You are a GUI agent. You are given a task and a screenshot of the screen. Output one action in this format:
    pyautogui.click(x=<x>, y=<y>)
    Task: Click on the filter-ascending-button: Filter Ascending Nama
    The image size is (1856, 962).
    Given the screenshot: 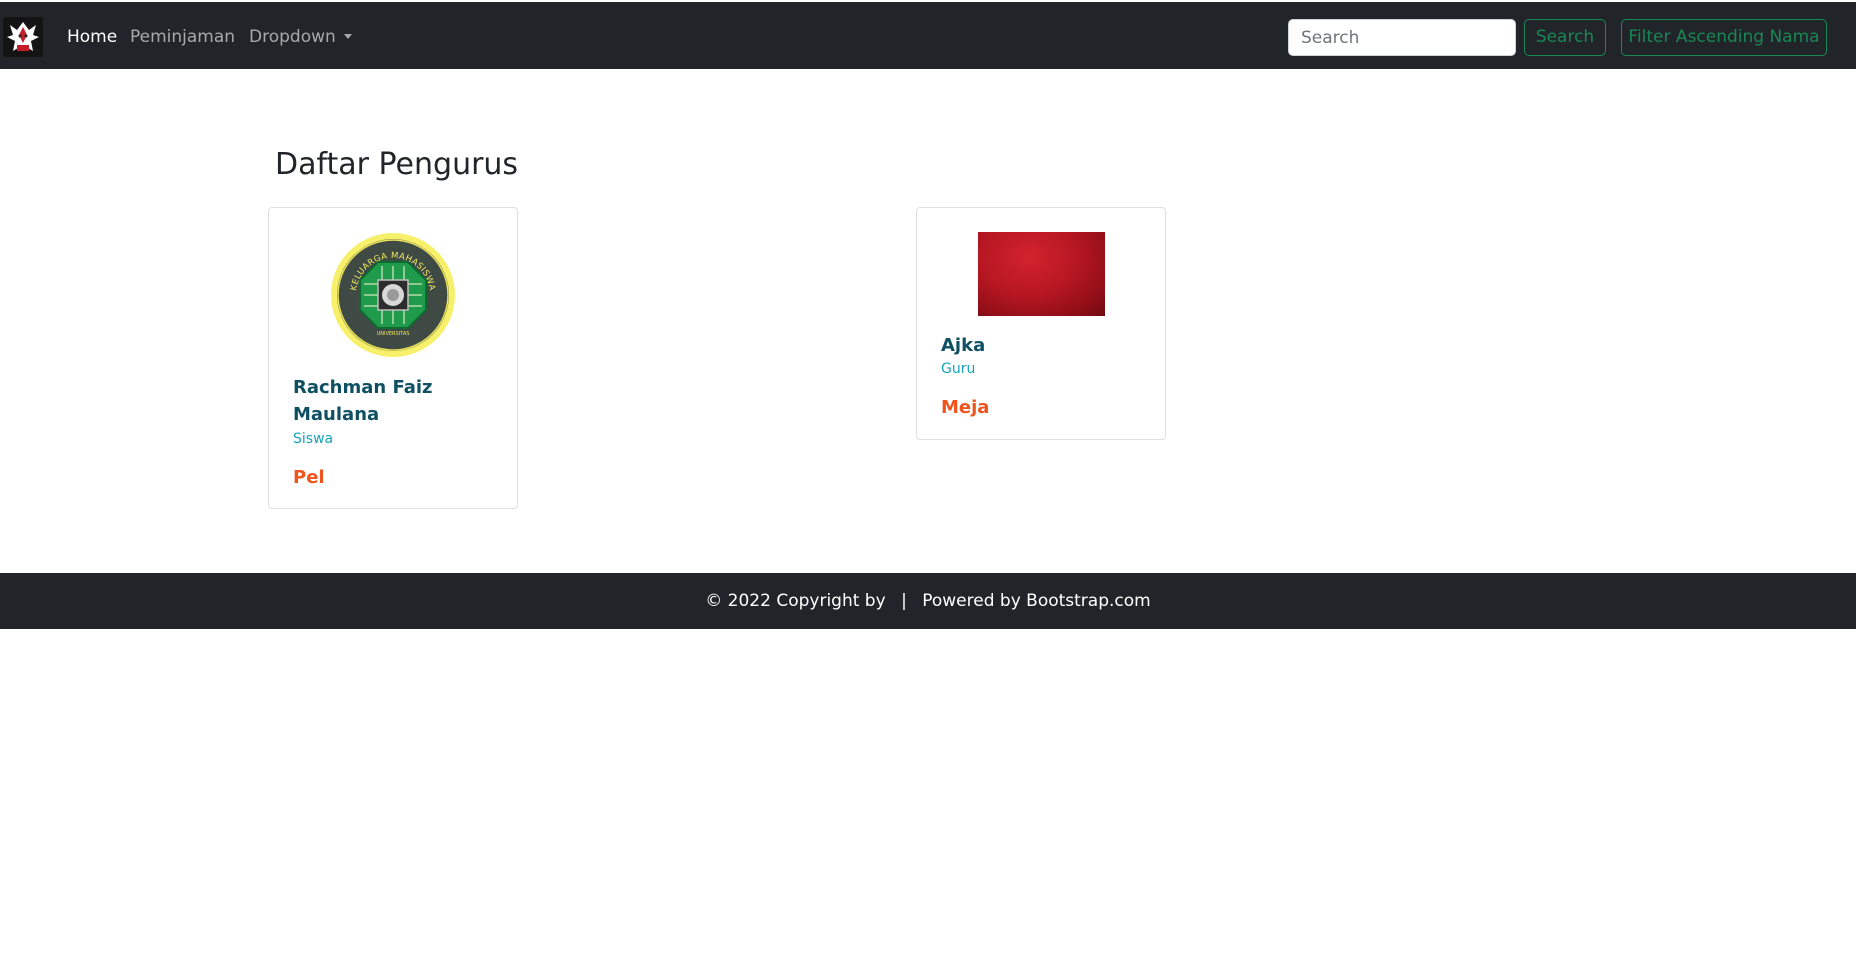 What is the action you would take?
    pyautogui.click(x=1724, y=37)
    